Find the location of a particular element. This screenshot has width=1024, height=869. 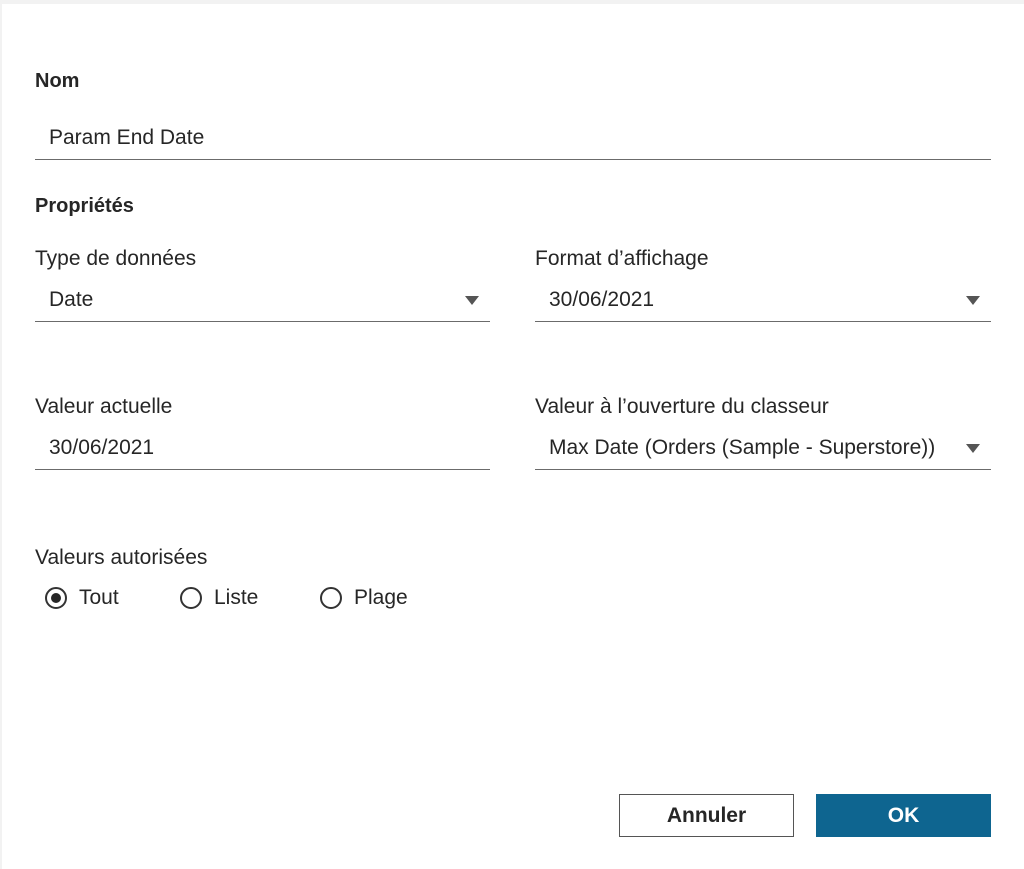

workbook-open-value-value: Max Date (Orders (Sample - Superstore)) is located at coordinates (742, 447).